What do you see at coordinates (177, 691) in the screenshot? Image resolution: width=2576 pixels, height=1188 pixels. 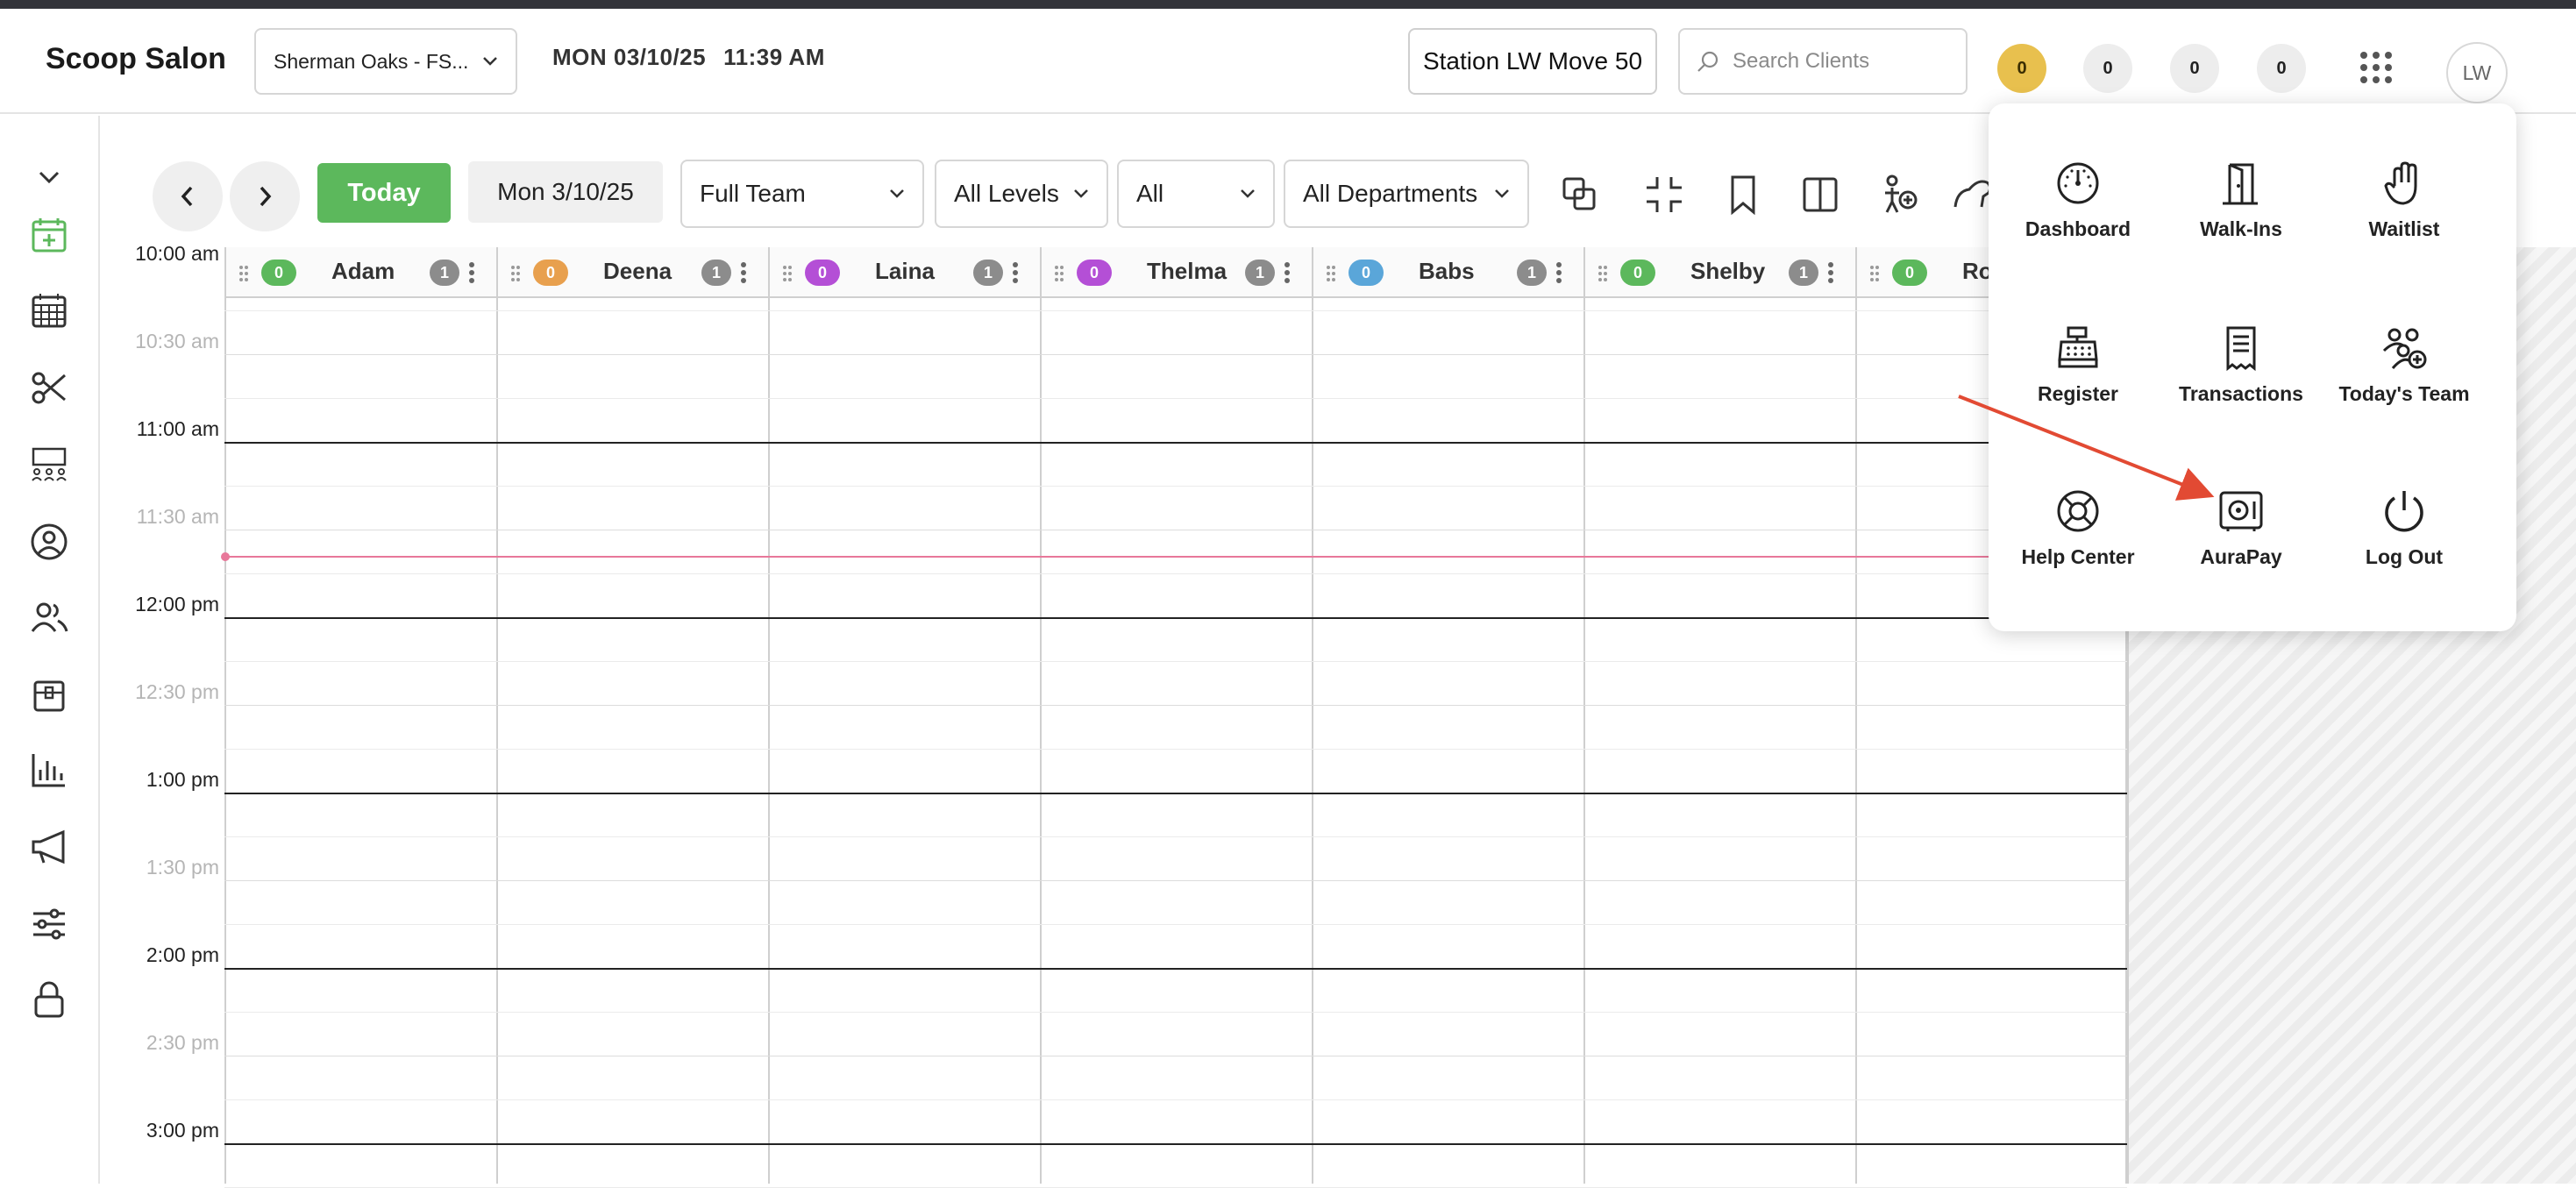 I see `time-slot-label: 12:30 pm` at bounding box center [177, 691].